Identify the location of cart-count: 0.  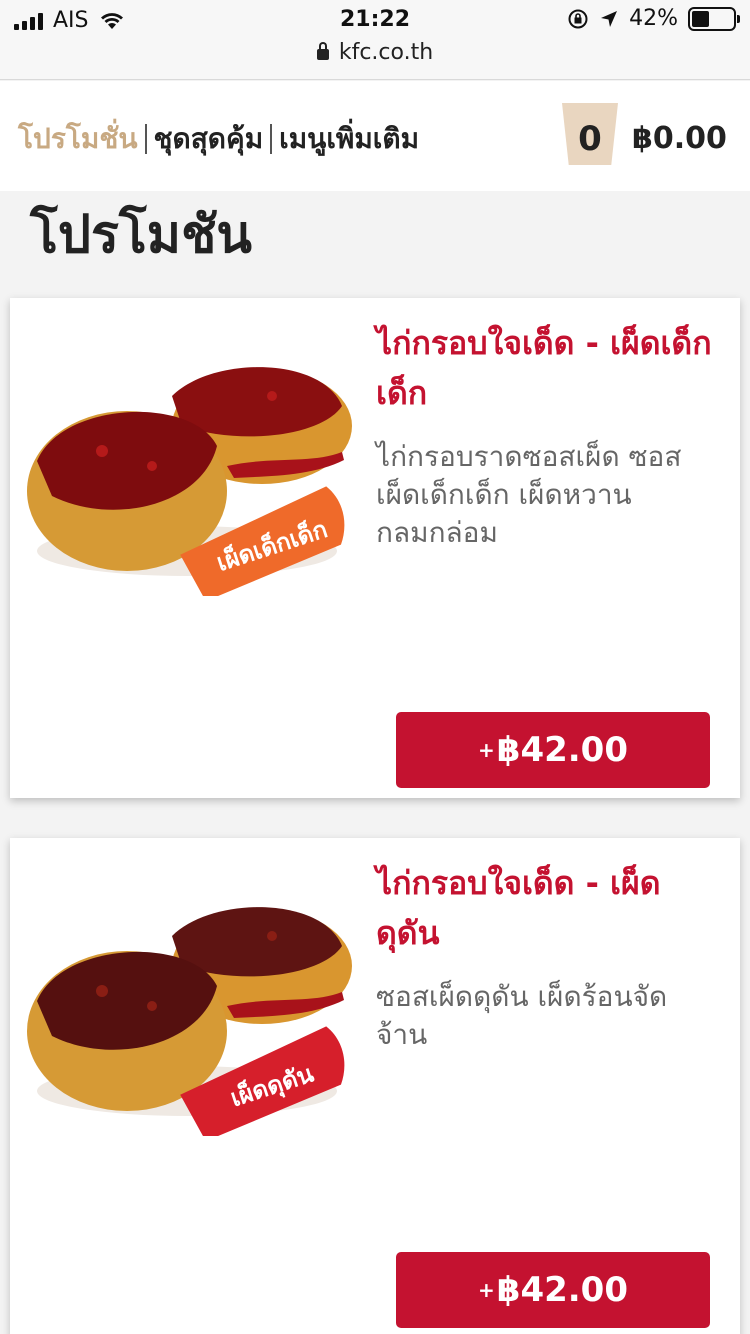
(590, 139).